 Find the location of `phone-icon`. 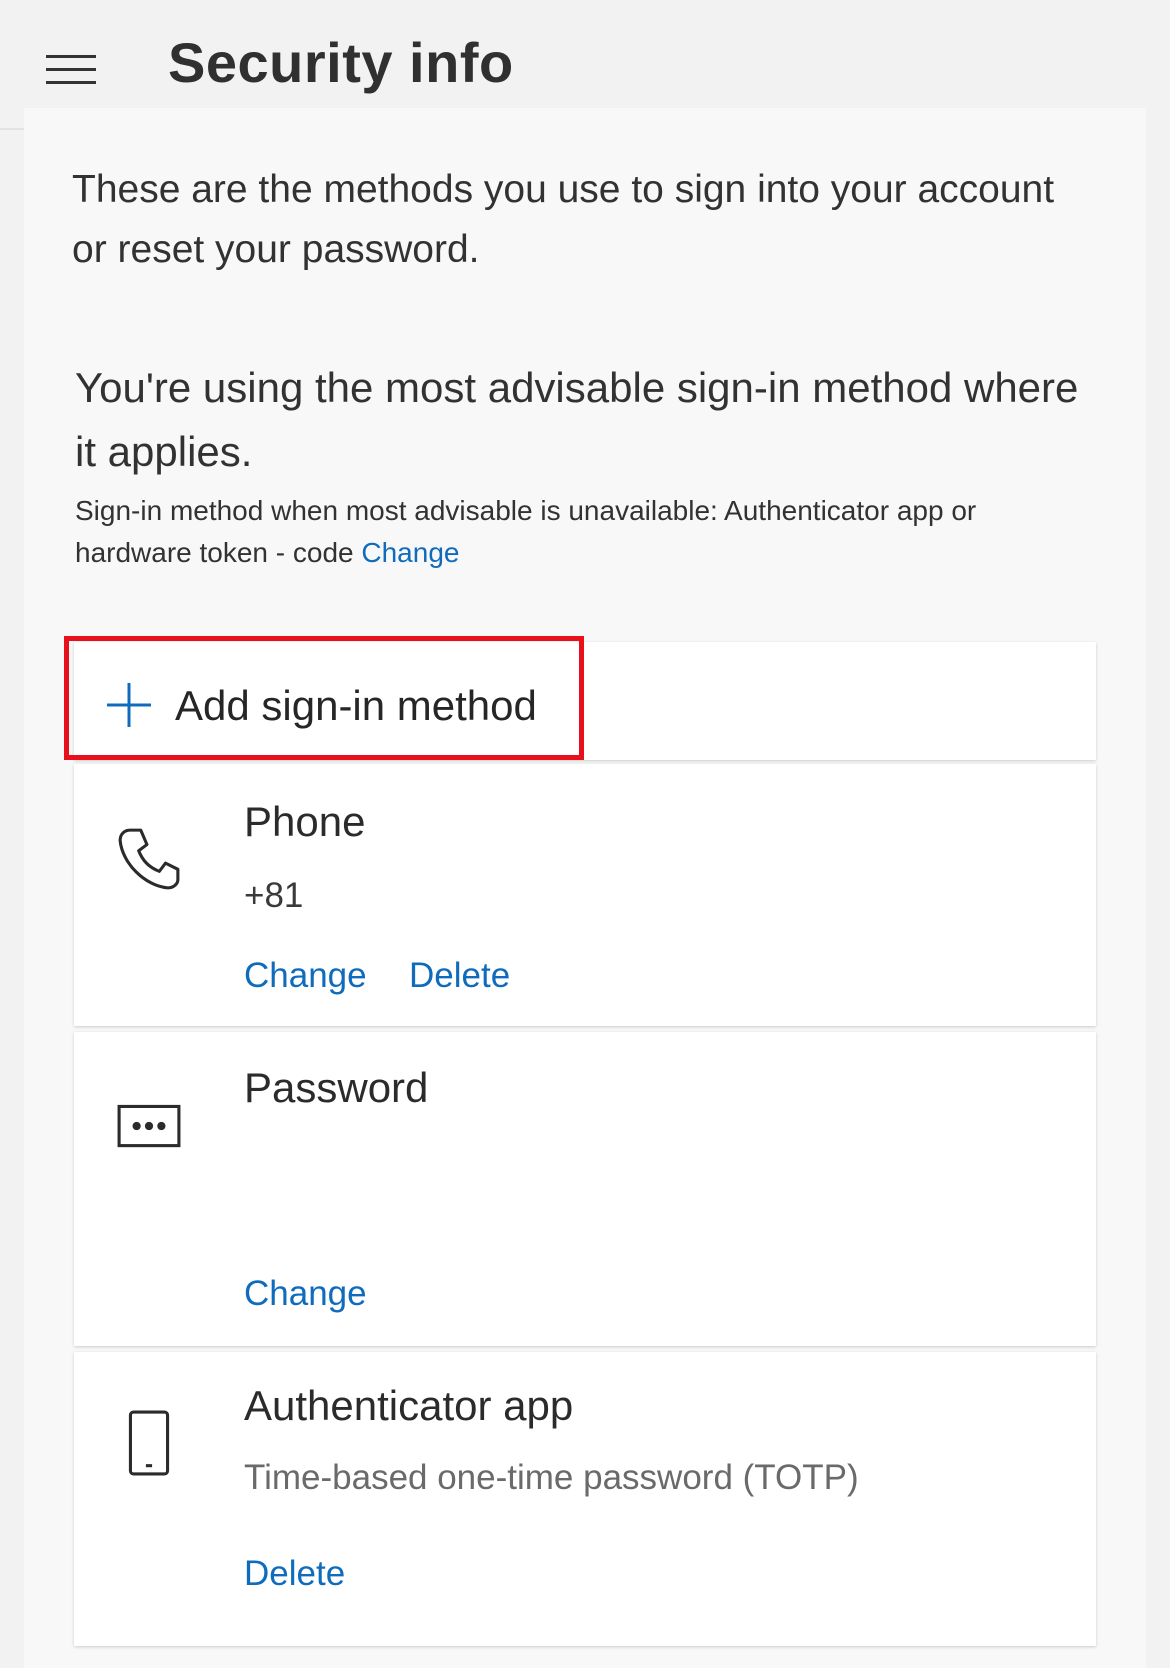

phone-icon is located at coordinates (149, 859).